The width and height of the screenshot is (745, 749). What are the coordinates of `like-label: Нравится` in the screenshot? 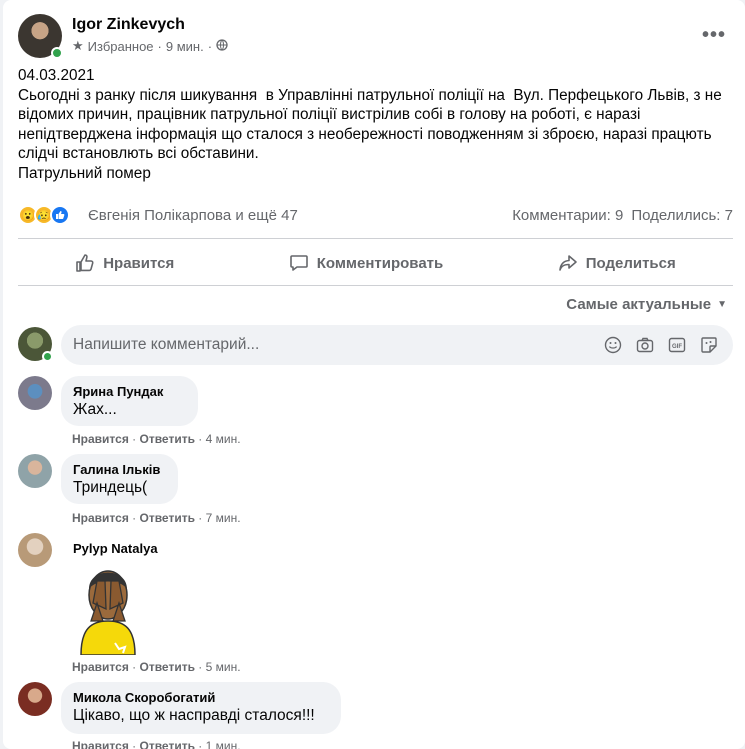 It's located at (139, 263).